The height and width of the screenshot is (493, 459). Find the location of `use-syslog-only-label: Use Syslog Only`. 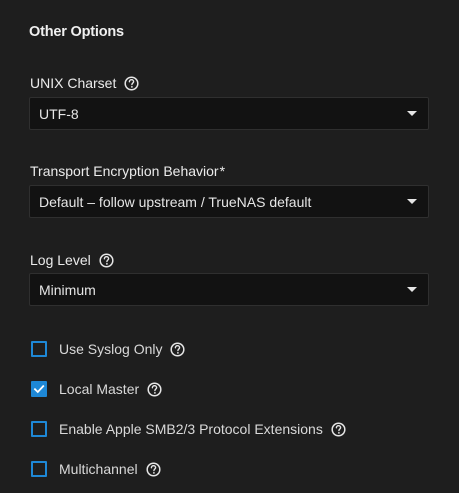

use-syslog-only-label: Use Syslog Only is located at coordinates (111, 349).